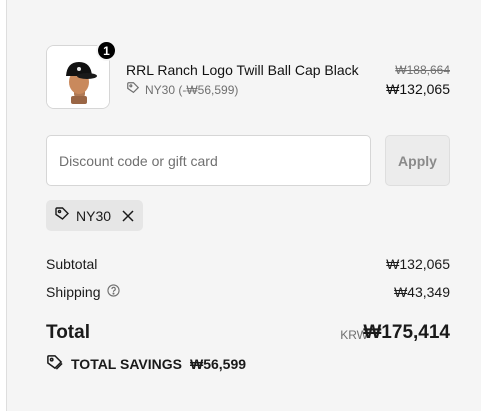 This screenshot has width=481, height=411. I want to click on total-label: Total, so click(68, 332).